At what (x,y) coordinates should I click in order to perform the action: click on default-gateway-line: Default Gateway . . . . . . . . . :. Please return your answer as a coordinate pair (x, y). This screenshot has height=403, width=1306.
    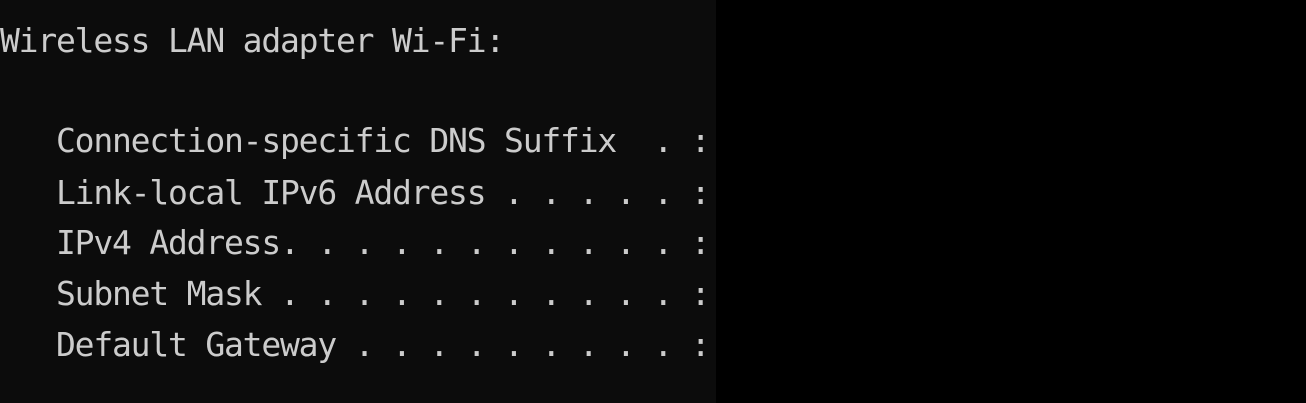
    Looking at the image, I should click on (383, 344).